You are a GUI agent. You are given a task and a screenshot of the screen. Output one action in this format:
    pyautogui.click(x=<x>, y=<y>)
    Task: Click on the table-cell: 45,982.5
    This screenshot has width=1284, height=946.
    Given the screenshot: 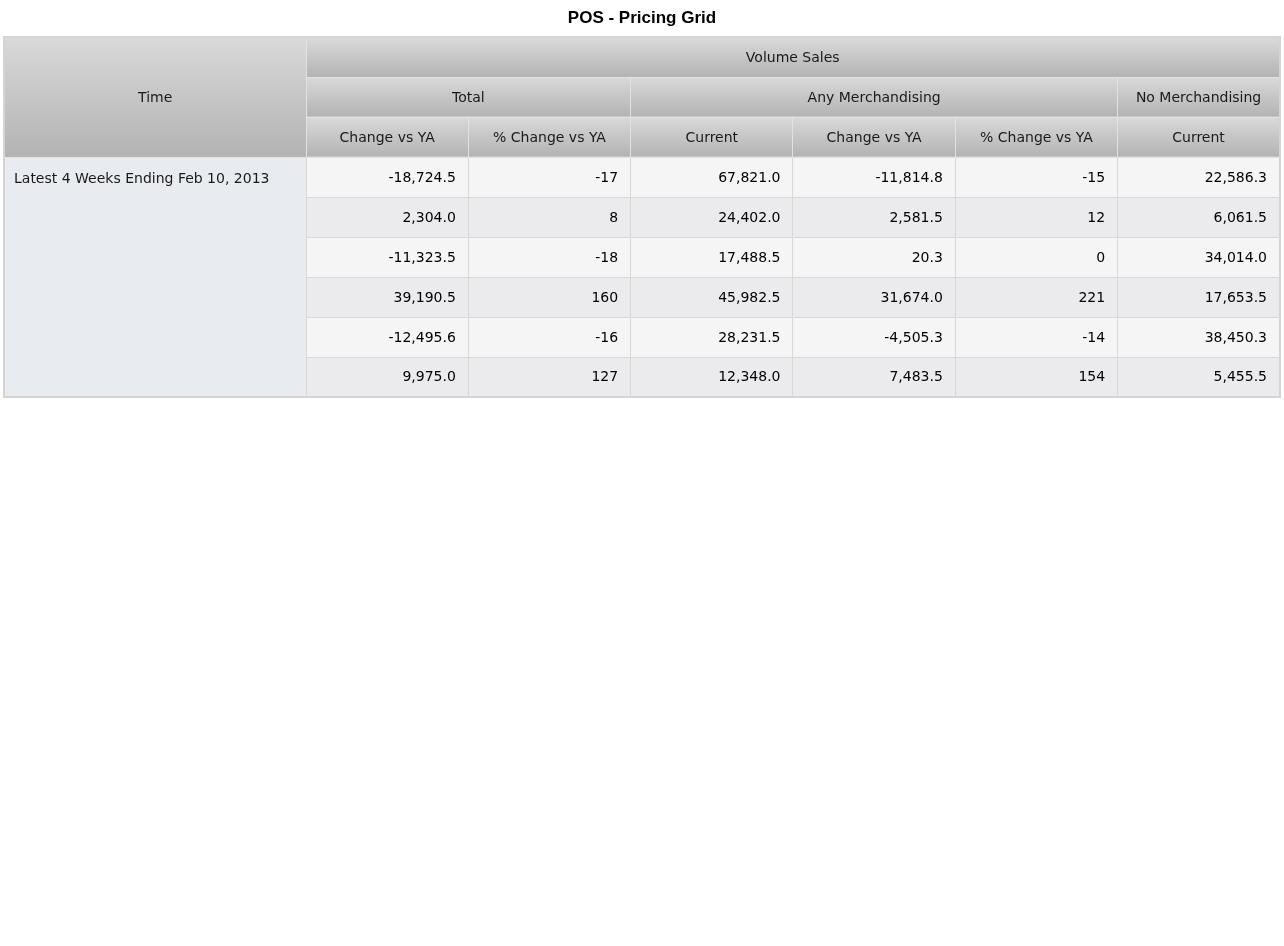 What is the action you would take?
    pyautogui.click(x=711, y=297)
    